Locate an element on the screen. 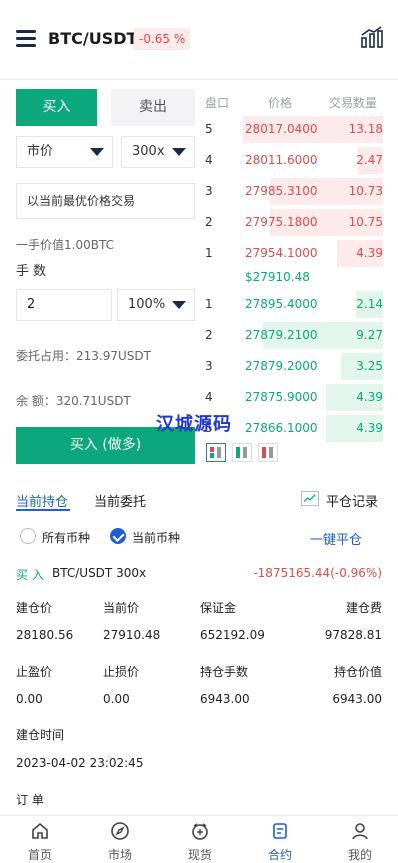  ask-row: 2 27975.1800 10.75 is located at coordinates (294, 222).